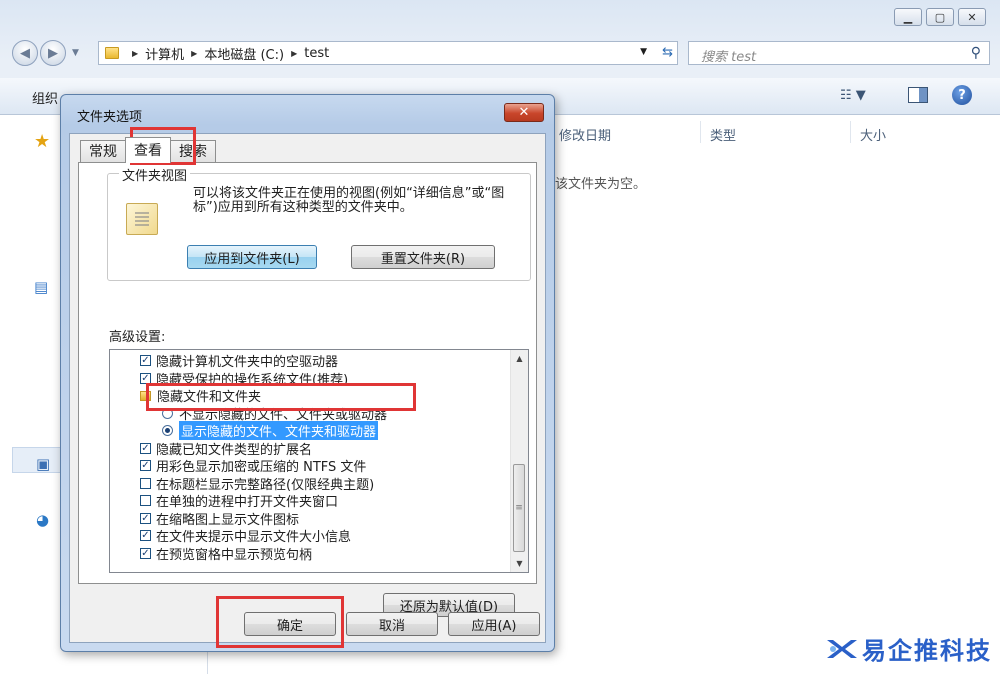 The width and height of the screenshot is (1000, 674). What do you see at coordinates (167, 431) in the screenshot?
I see `radio-selected-icon` at bounding box center [167, 431].